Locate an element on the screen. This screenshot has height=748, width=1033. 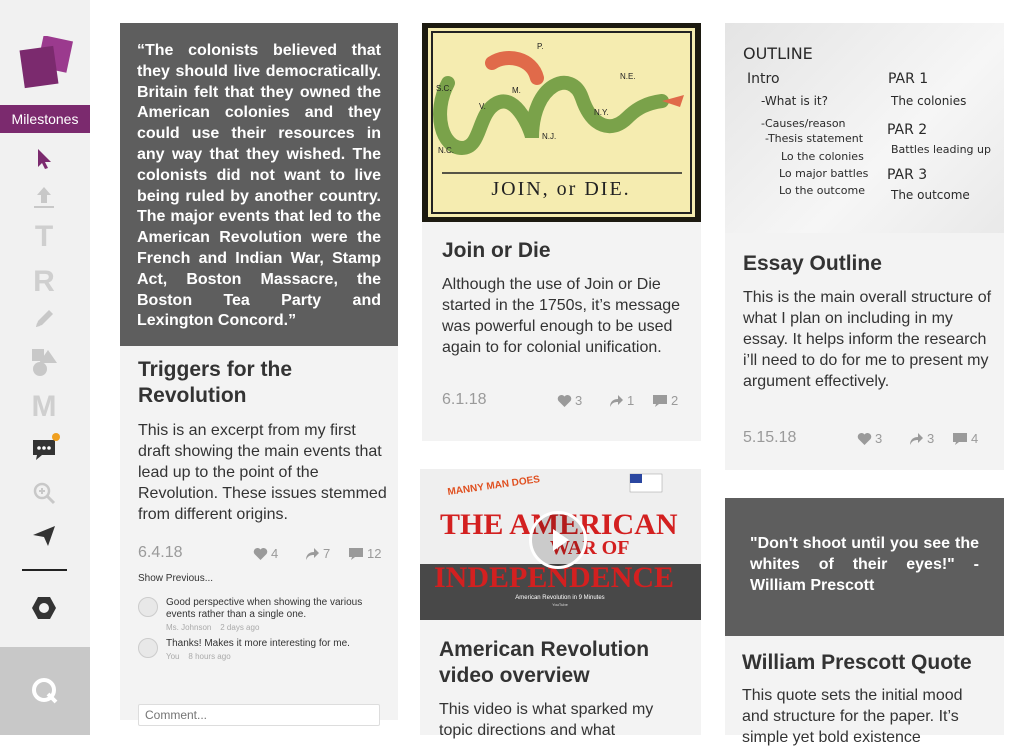
whiteboard-text: The colonies is located at coordinates (928, 101).